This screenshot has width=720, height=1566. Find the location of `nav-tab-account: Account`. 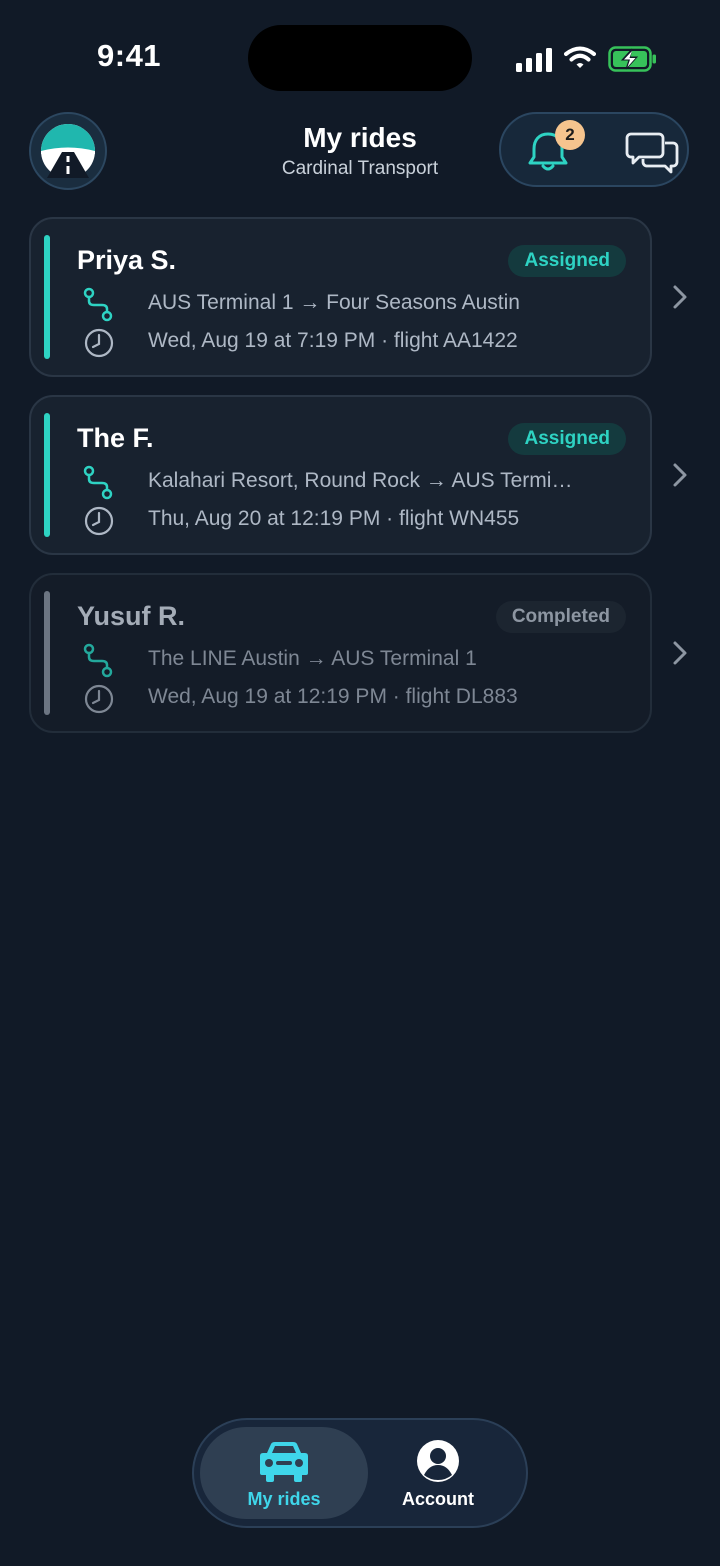

nav-tab-account: Account is located at coordinates (438, 1473).